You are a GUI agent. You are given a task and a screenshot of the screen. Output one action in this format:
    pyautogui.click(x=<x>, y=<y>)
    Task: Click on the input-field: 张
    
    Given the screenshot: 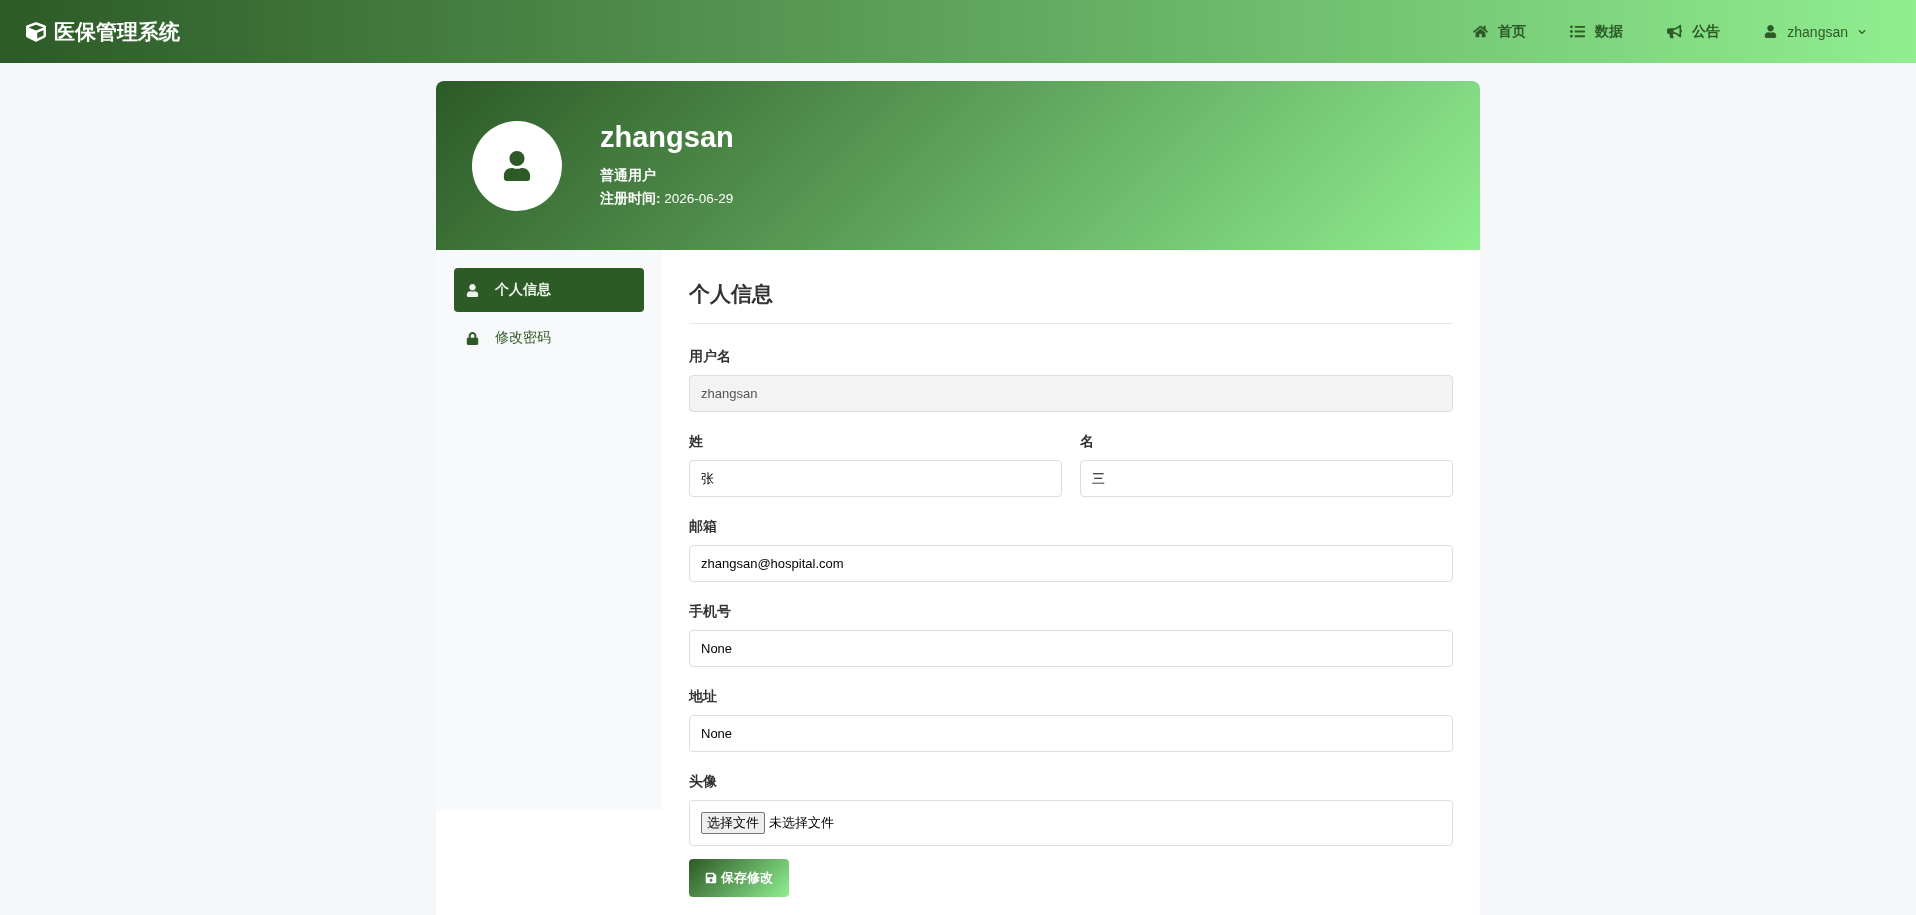 What is the action you would take?
    pyautogui.click(x=875, y=478)
    